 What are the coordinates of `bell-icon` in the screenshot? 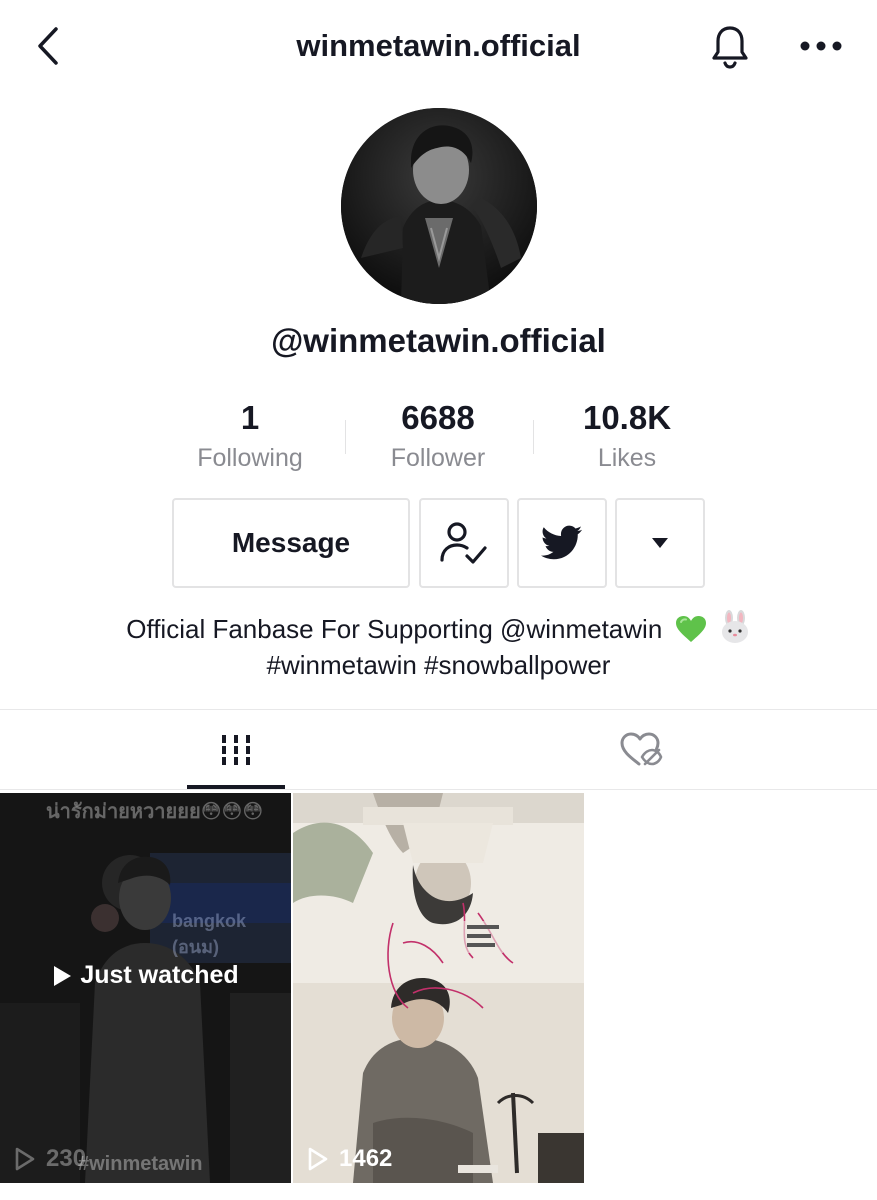 It's located at (730, 47).